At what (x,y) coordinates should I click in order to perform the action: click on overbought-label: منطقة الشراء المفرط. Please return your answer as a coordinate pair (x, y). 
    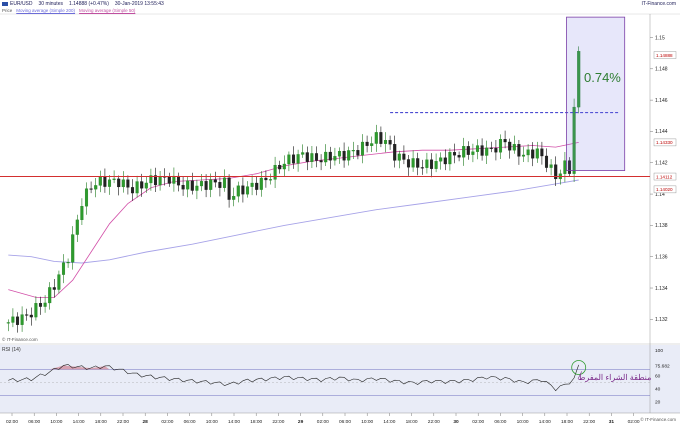
    Looking at the image, I should click on (615, 377).